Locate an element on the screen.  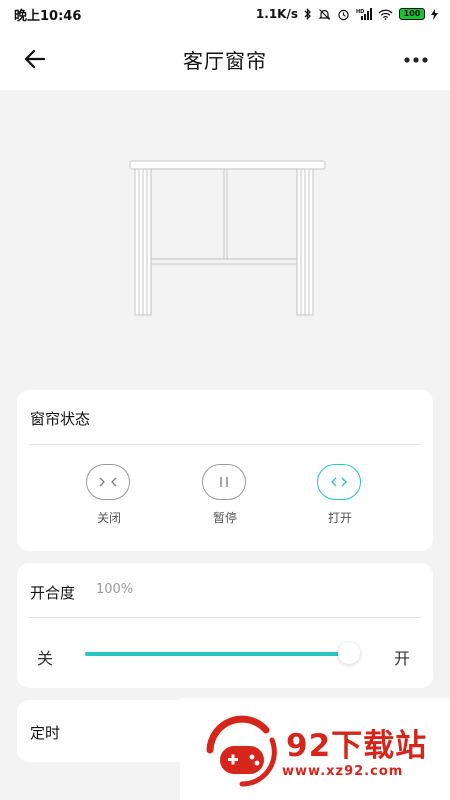
open-curtain-button: 打开 is located at coordinates (340, 495).